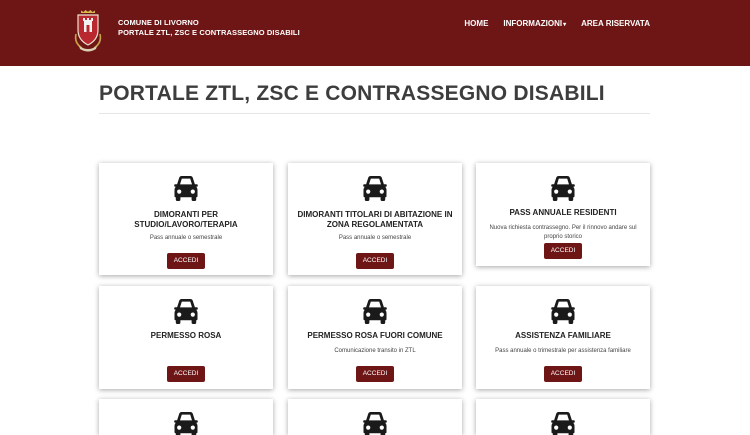  Describe the element at coordinates (209, 32) in the screenshot. I see `brand-line-portal: PORTALE ZTL, ZSC E CONTRASSEGNO DISABILI` at that location.